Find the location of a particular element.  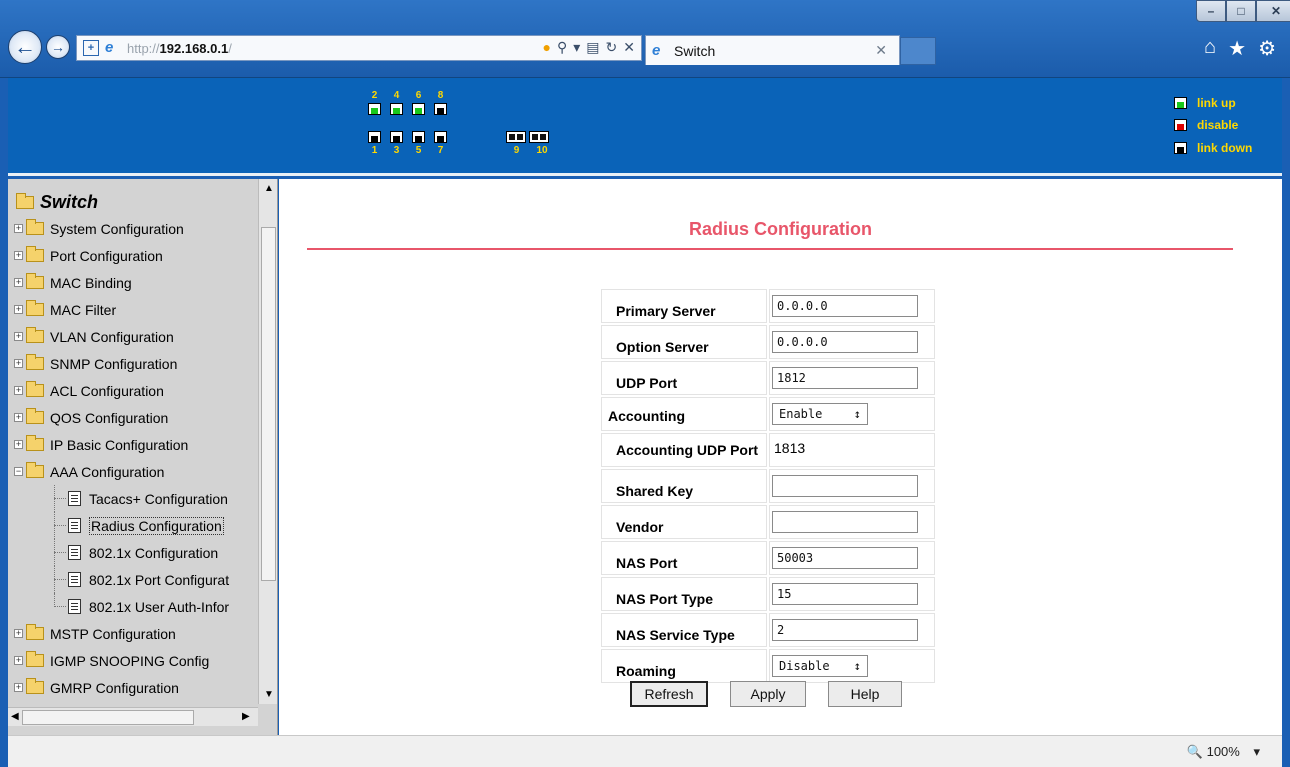

address-url: http://192.168.0.1/ is located at coordinates (179, 48).